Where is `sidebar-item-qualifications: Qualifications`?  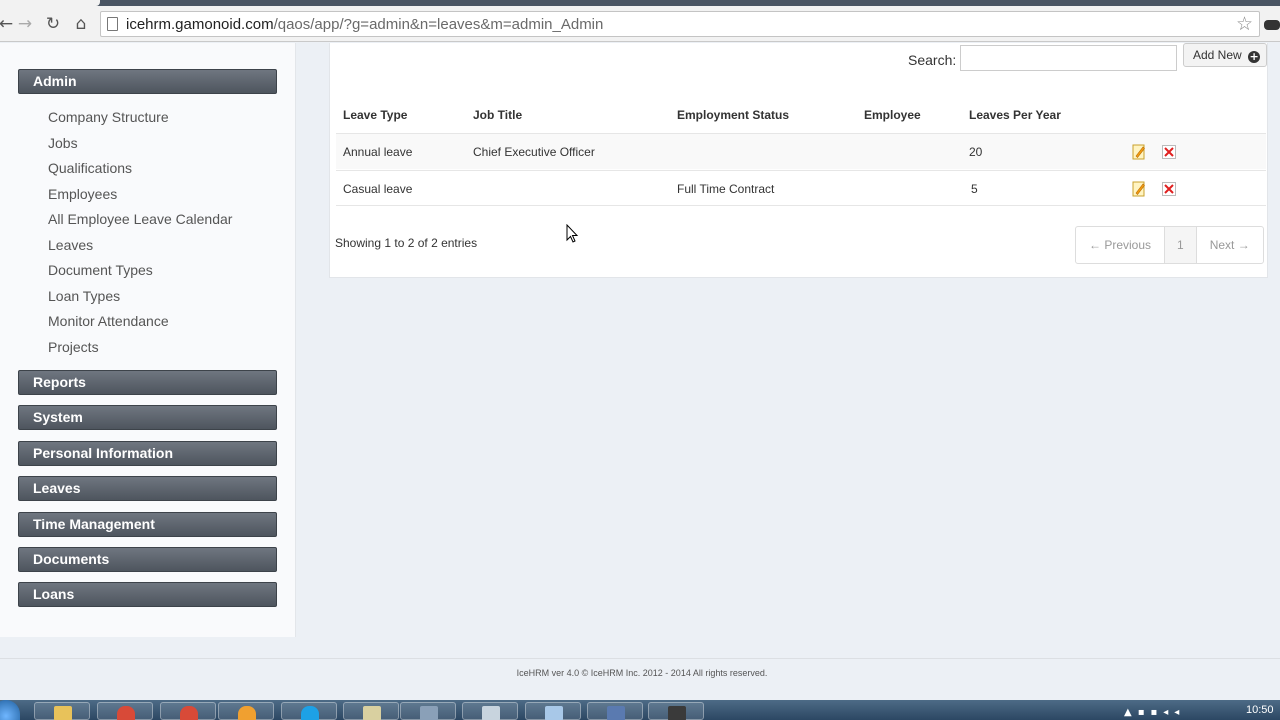 sidebar-item-qualifications: Qualifications is located at coordinates (90, 168).